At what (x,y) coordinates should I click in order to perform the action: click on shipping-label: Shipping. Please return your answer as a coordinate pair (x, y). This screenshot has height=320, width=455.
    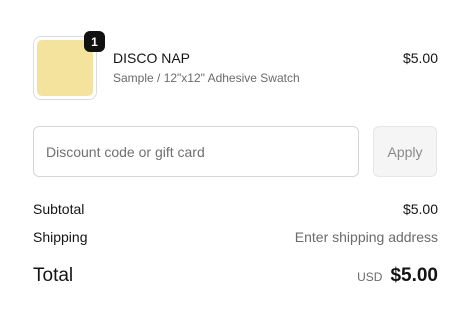
    Looking at the image, I should click on (60, 237).